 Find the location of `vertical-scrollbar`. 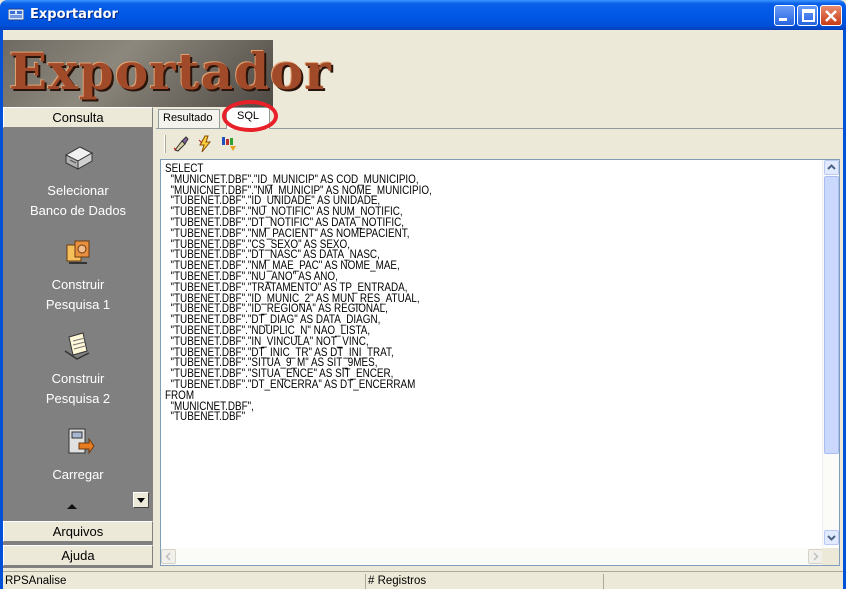

vertical-scrollbar is located at coordinates (830, 353).